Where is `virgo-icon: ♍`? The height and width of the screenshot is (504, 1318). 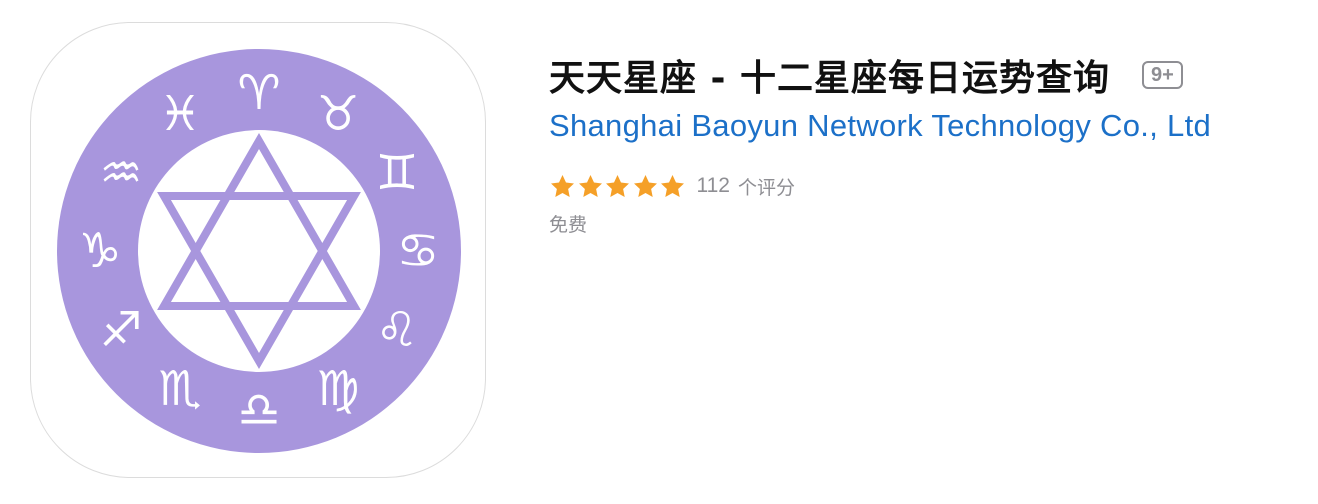
virgo-icon: ♍ is located at coordinates (337, 389).